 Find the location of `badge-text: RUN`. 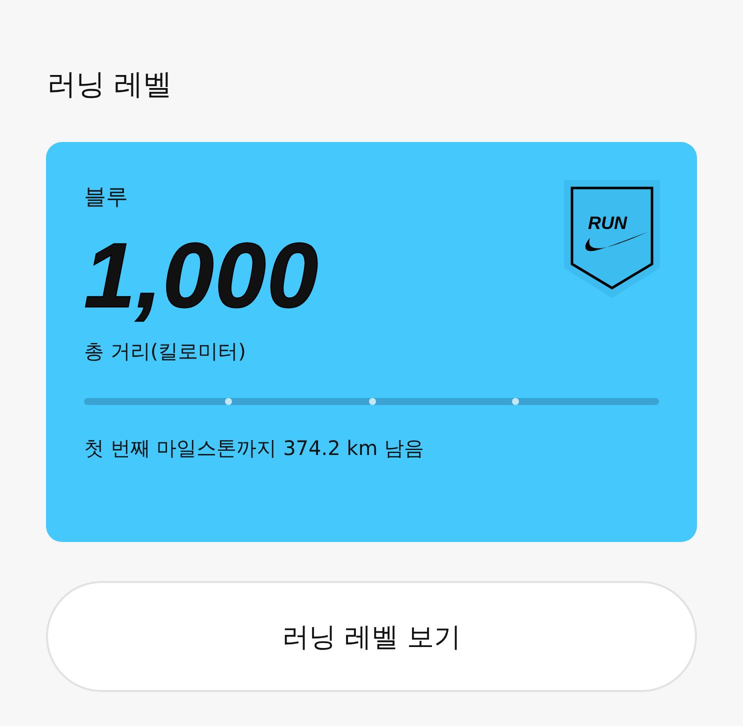

badge-text: RUN is located at coordinates (607, 223).